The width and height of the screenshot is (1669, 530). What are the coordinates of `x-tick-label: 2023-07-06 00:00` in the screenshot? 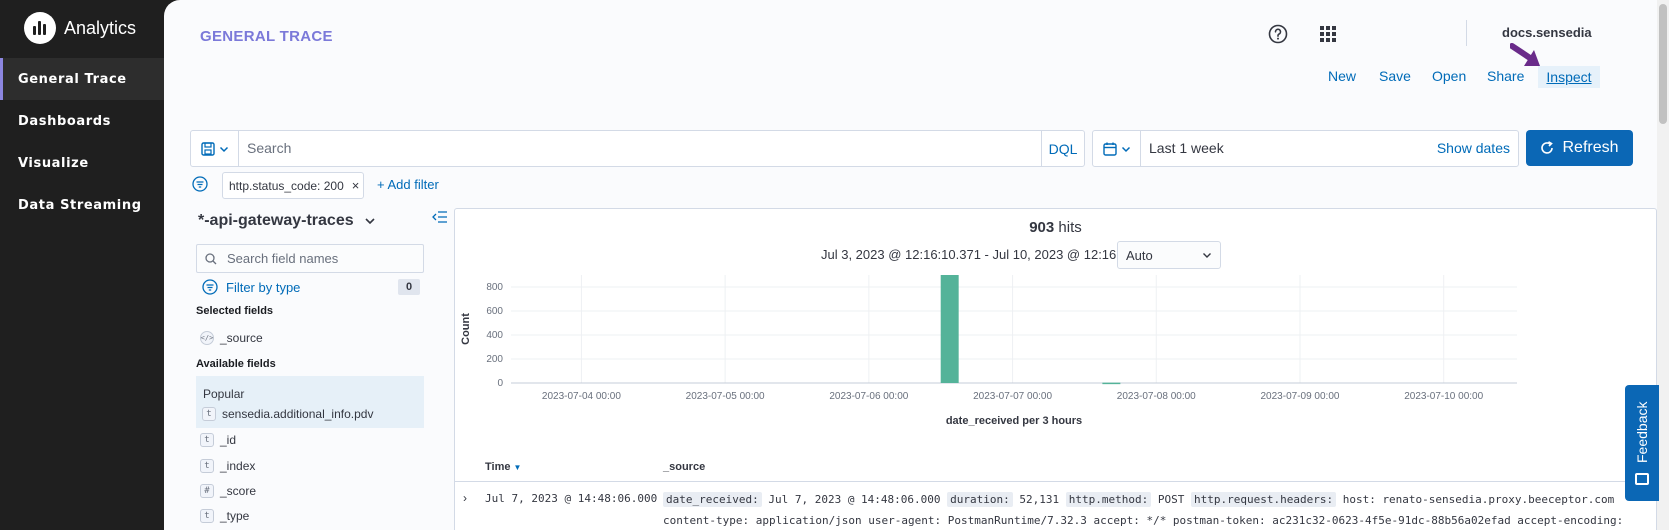 It's located at (868, 396).